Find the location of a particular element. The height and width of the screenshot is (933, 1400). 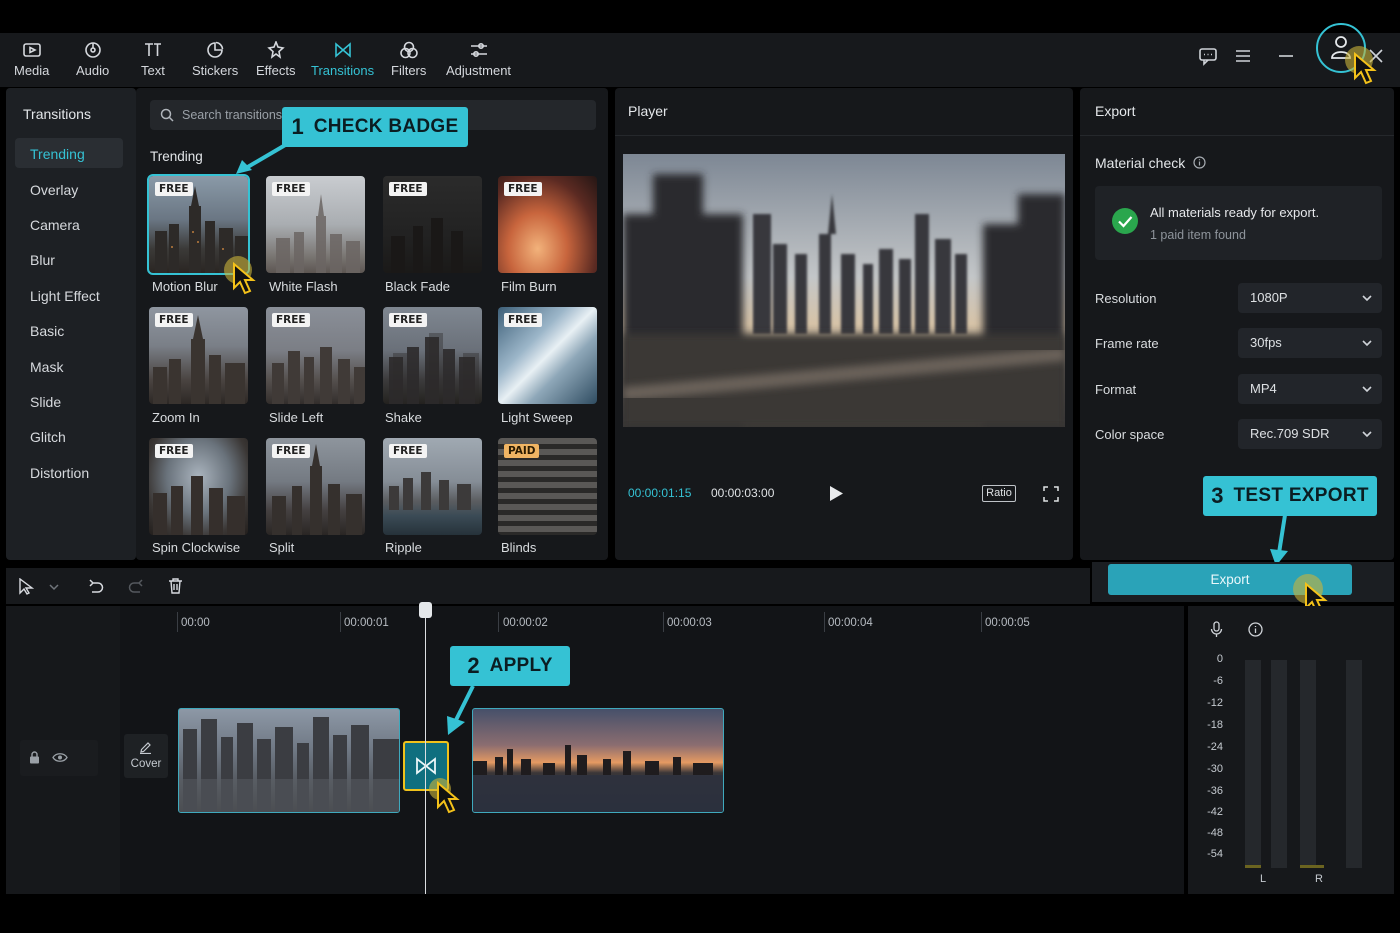

db-label: -36 is located at coordinates (1215, 791).